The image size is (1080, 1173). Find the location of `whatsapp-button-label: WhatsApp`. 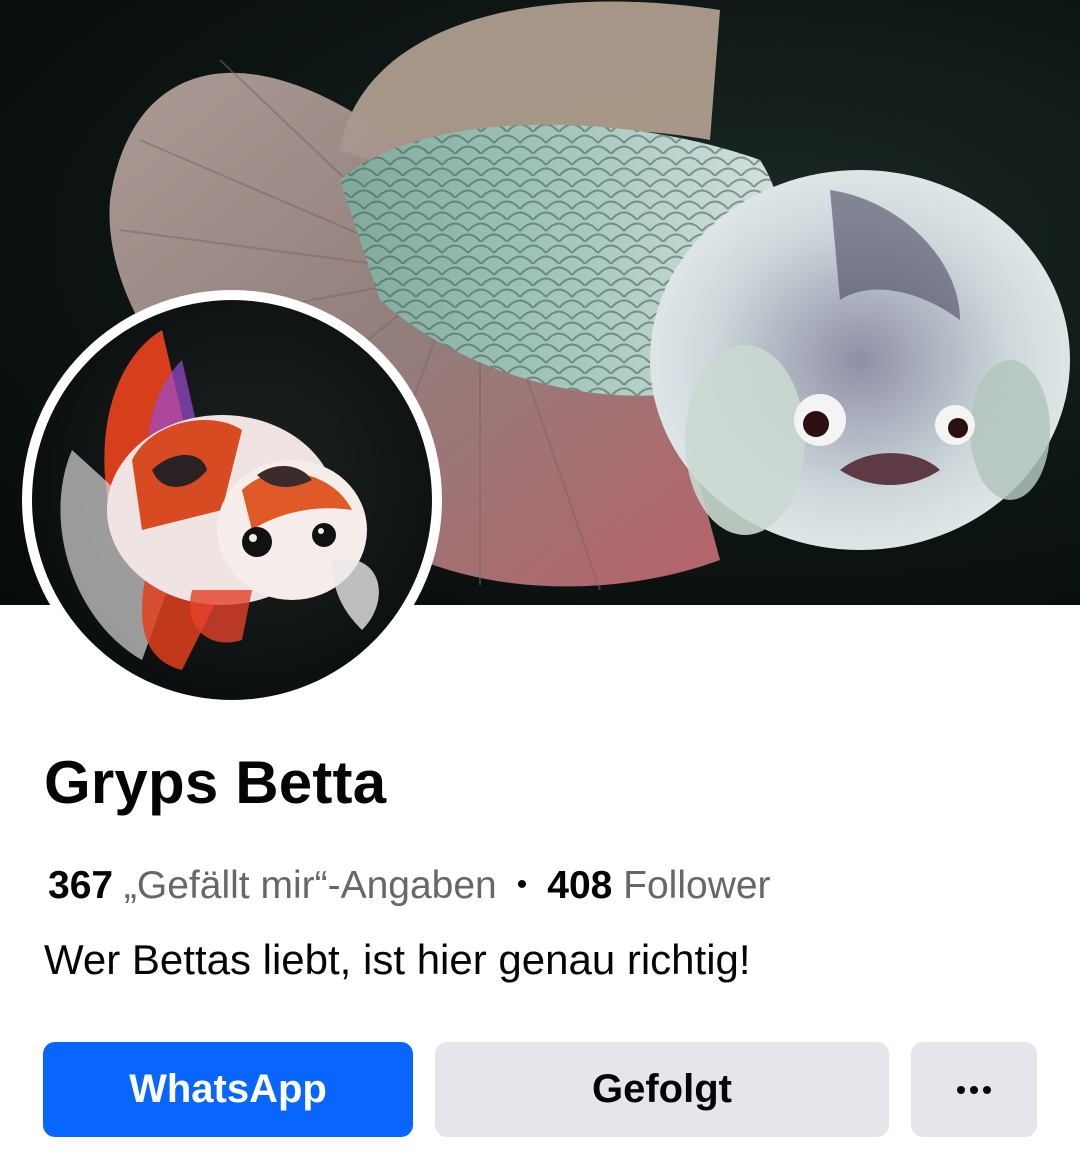

whatsapp-button-label: WhatsApp is located at coordinates (228, 1089).